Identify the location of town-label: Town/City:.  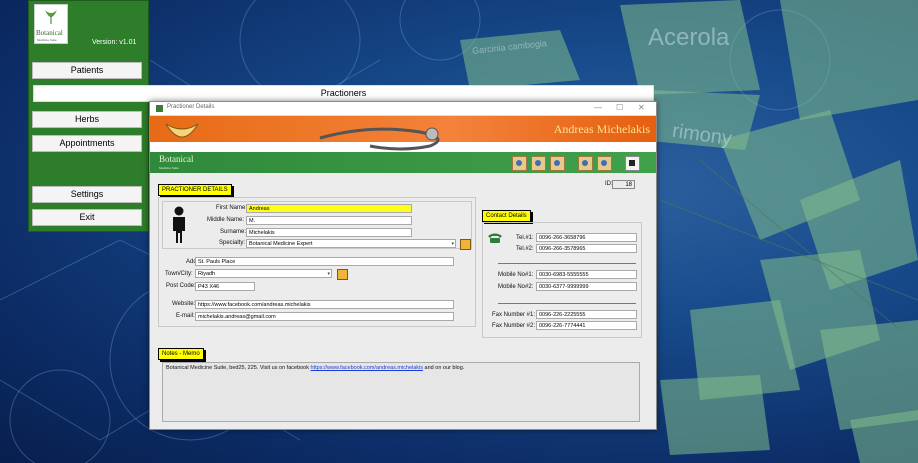
(179, 274).